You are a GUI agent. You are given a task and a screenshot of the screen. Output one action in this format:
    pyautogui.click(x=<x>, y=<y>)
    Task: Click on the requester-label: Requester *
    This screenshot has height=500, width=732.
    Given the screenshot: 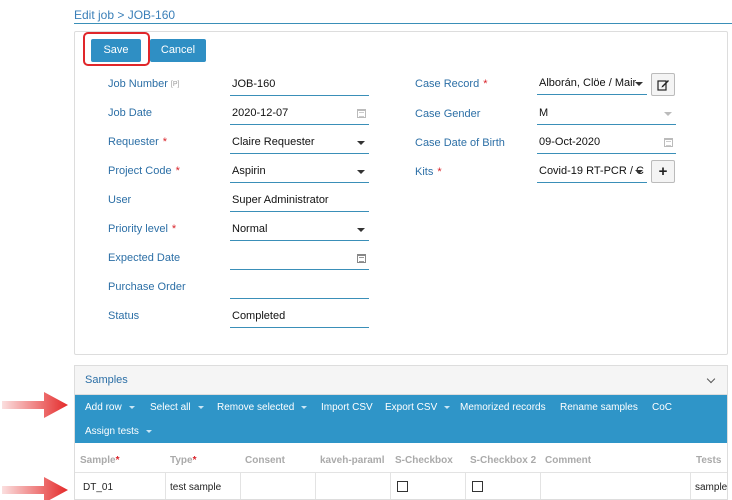 What is the action you would take?
    pyautogui.click(x=138, y=142)
    